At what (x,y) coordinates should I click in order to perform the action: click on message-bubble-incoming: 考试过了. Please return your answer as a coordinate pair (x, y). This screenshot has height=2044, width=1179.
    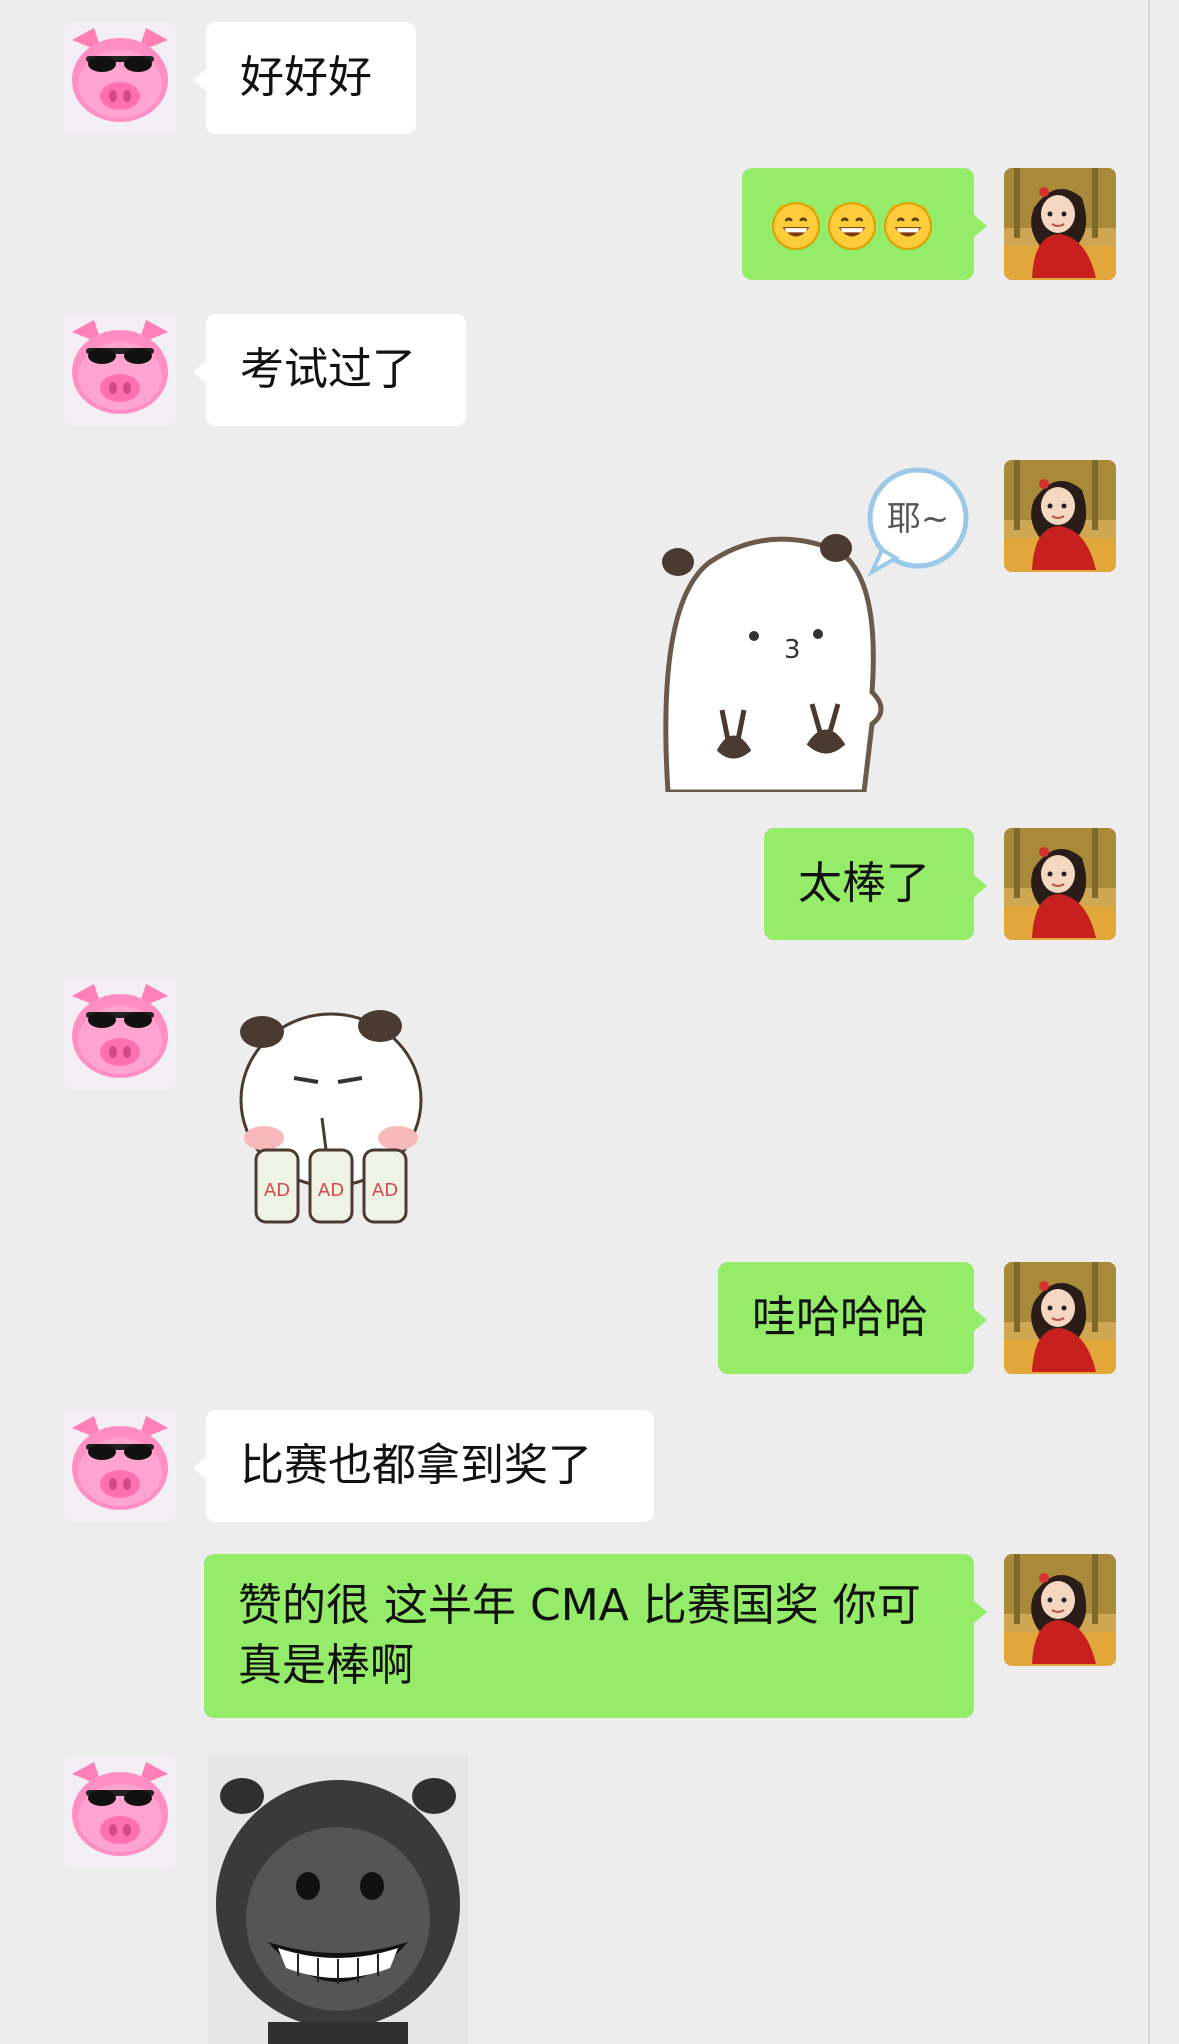
    Looking at the image, I should click on (329, 370).